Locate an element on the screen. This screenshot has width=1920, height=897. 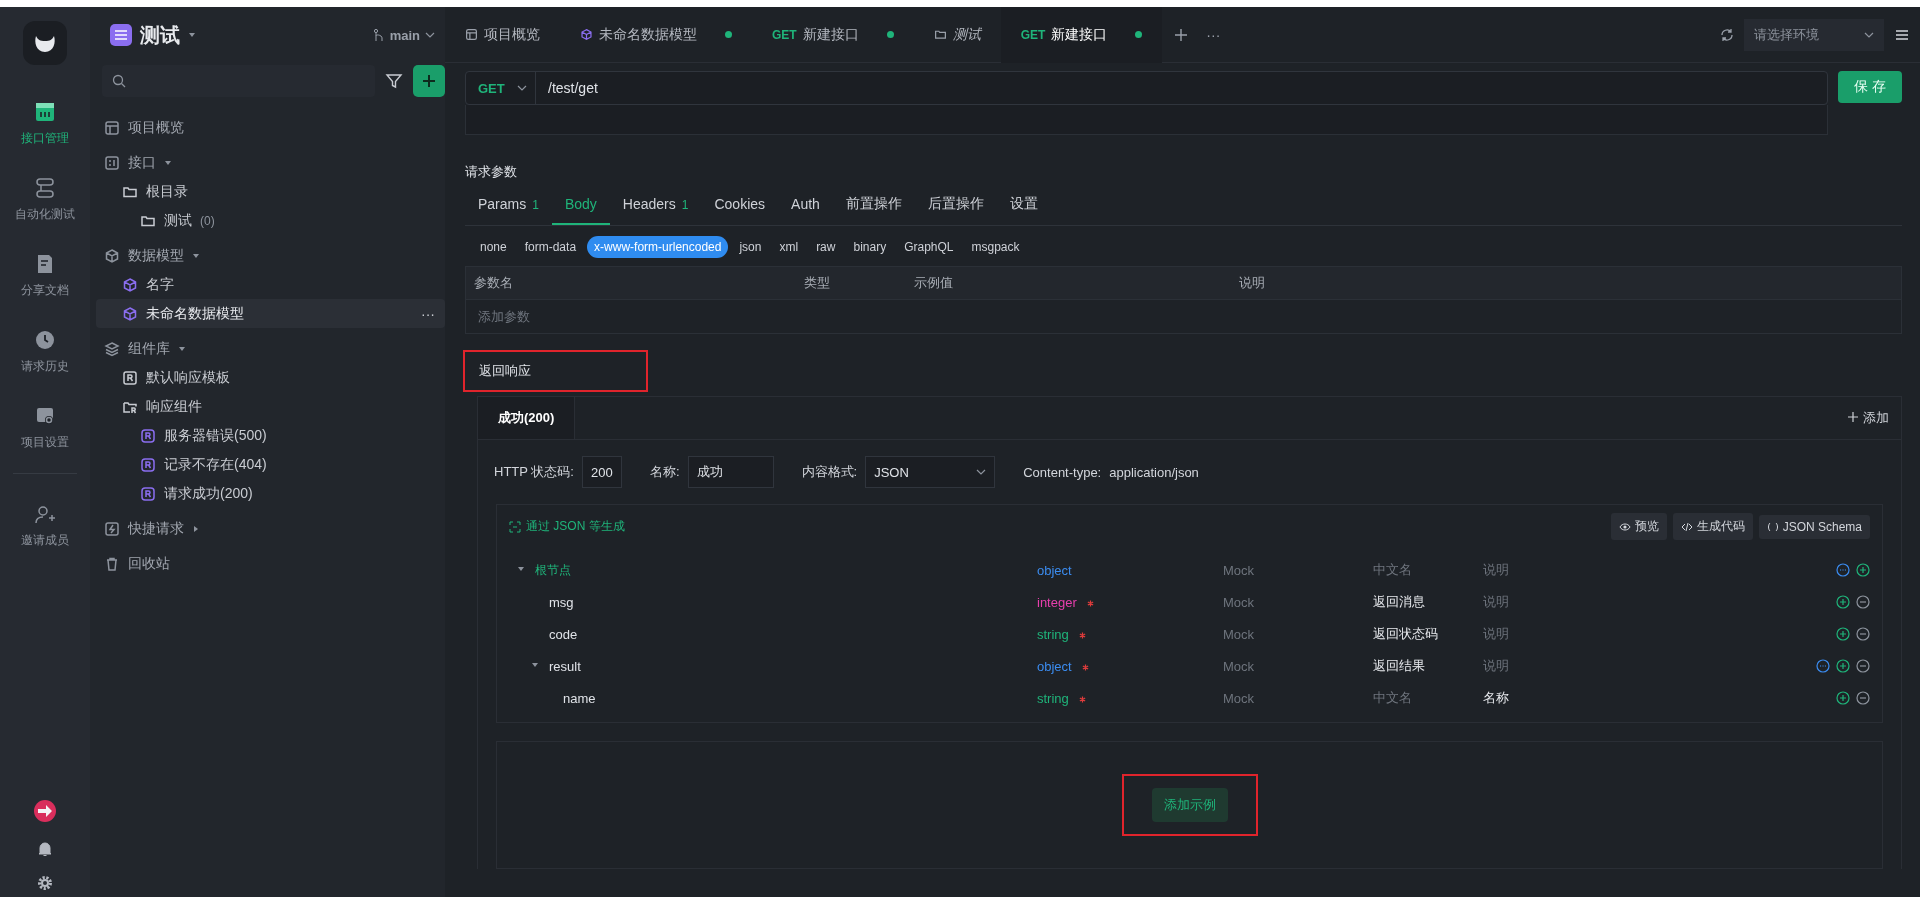
url-field: GET /test/get is located at coordinates (1146, 88).